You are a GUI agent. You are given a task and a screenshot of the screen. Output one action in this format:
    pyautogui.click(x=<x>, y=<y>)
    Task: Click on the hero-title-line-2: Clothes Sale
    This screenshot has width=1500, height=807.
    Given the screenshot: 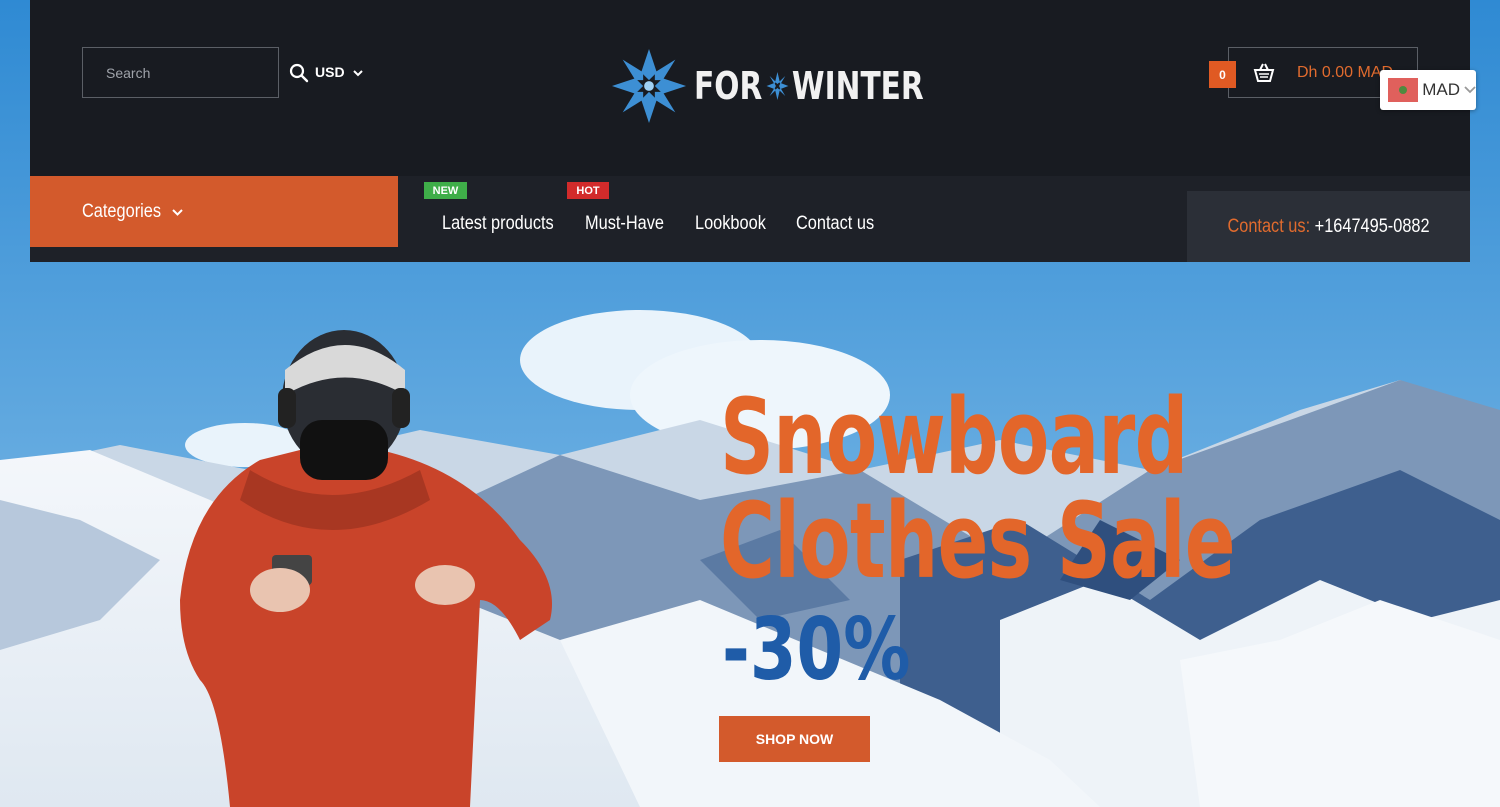 What is the action you would take?
    pyautogui.click(x=978, y=541)
    